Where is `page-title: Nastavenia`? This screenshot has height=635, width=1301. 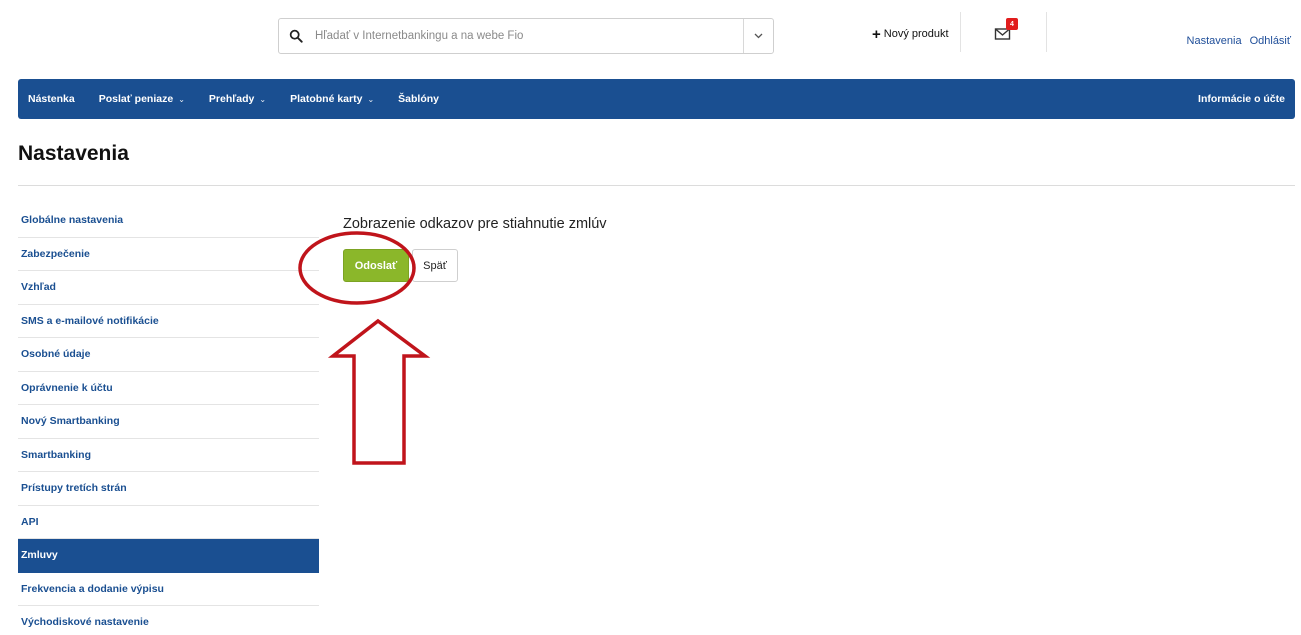
page-title: Nastavenia is located at coordinates (73, 153).